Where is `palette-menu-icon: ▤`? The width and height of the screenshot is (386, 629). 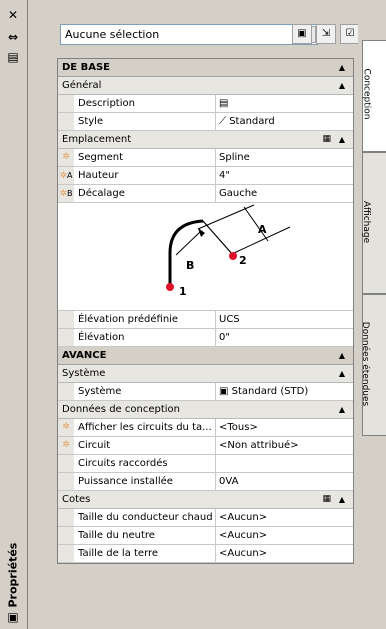
palette-menu-icon: ▤ is located at coordinates (13, 57).